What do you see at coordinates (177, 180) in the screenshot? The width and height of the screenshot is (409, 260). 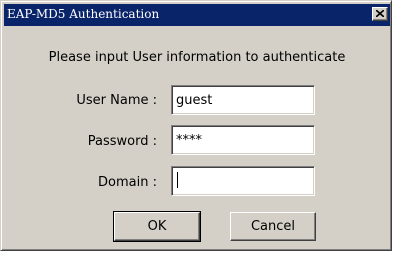 I see `text-caret` at bounding box center [177, 180].